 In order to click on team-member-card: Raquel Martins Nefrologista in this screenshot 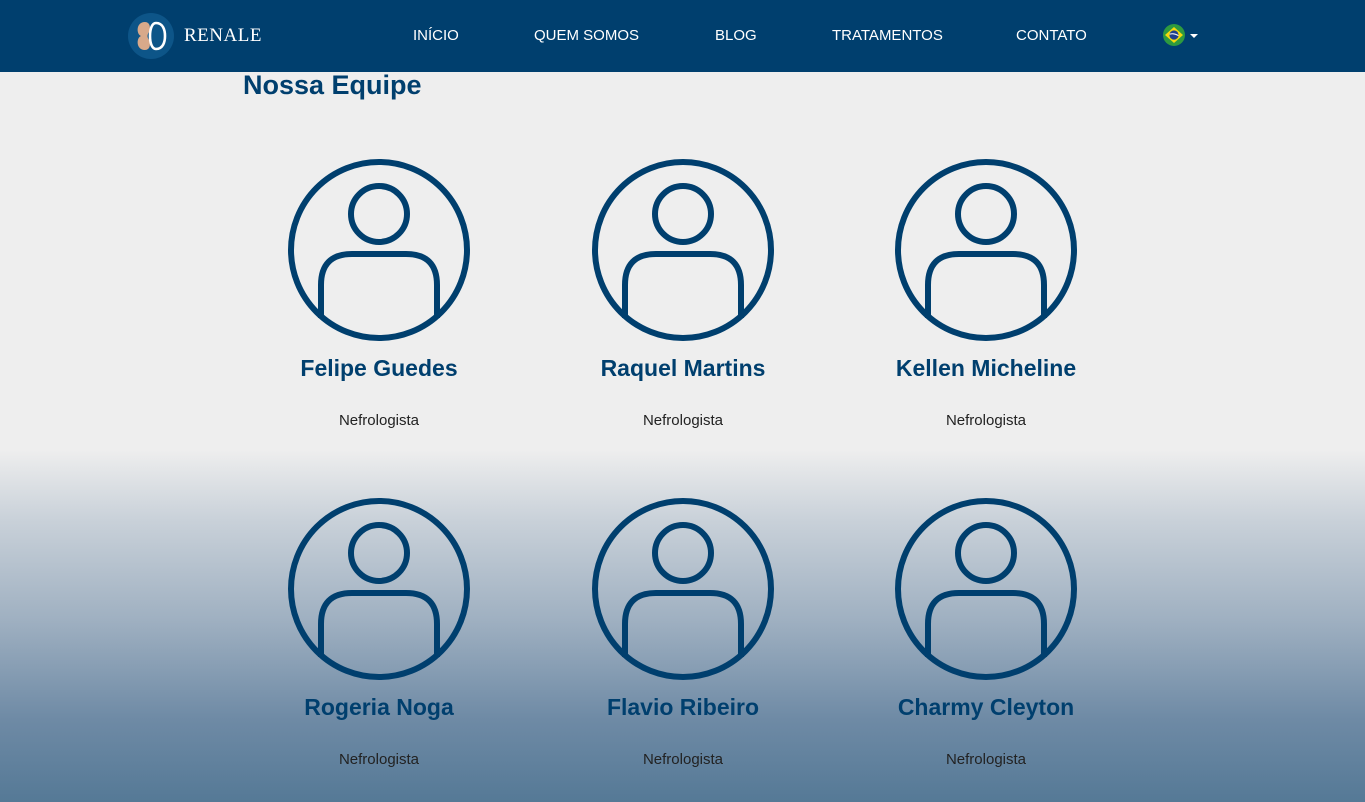, I will do `click(683, 295)`.